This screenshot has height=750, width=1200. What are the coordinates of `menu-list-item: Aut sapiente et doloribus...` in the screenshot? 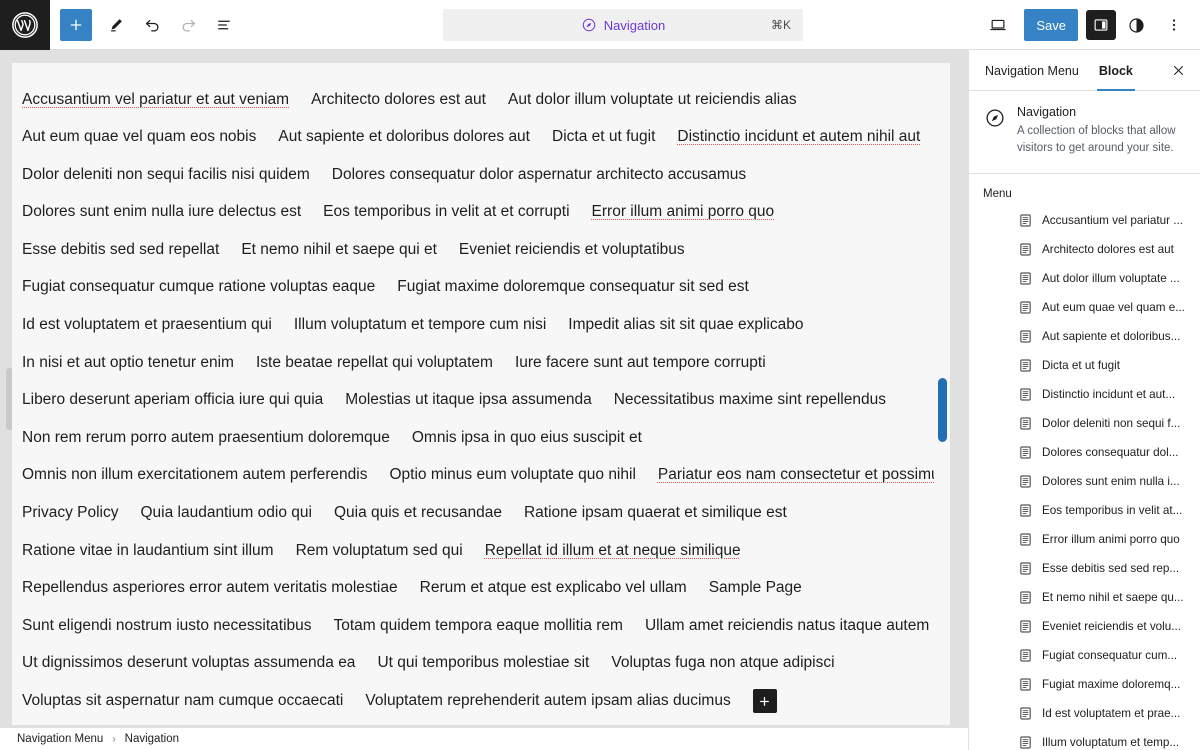 It's located at (1084, 336).